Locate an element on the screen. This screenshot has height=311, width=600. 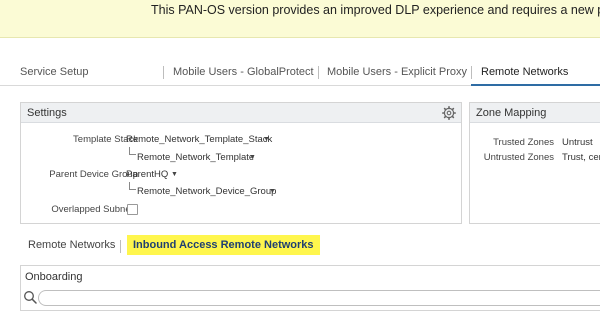
tab-remote-networks-list: Remote Networks is located at coordinates (71, 245).